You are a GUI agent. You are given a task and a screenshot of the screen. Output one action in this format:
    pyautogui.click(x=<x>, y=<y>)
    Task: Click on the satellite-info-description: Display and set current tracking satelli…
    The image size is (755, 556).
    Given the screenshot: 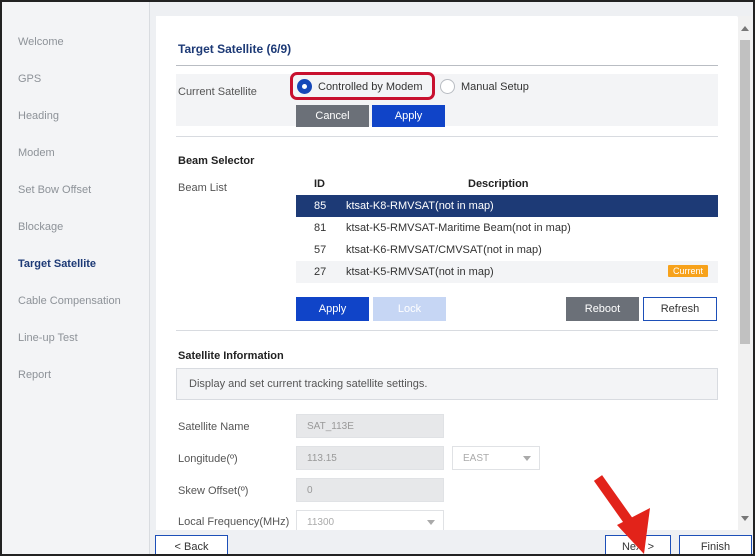 What is the action you would take?
    pyautogui.click(x=447, y=384)
    